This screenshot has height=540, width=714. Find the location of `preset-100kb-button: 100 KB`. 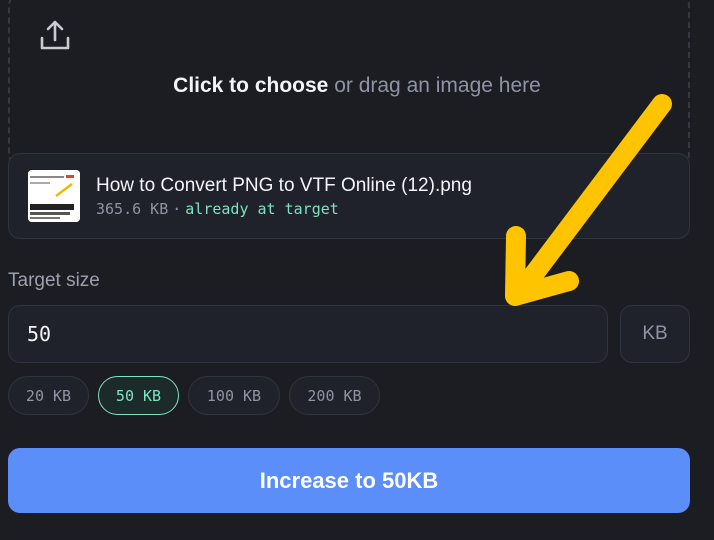

preset-100kb-button: 100 KB is located at coordinates (234, 395).